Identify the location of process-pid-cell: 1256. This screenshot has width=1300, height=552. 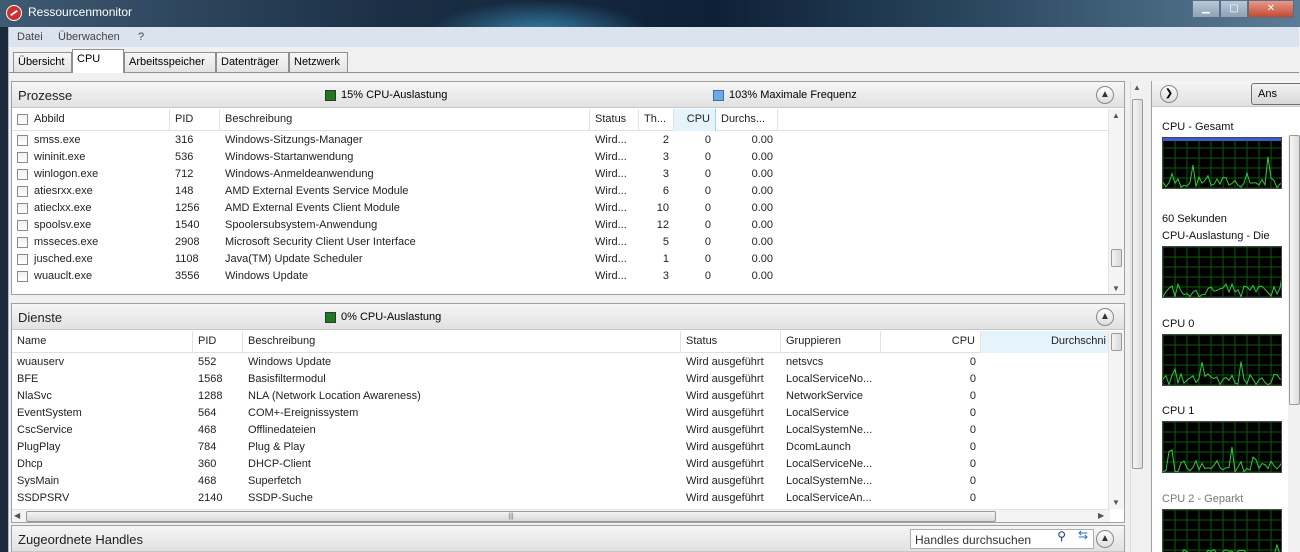
(187, 208).